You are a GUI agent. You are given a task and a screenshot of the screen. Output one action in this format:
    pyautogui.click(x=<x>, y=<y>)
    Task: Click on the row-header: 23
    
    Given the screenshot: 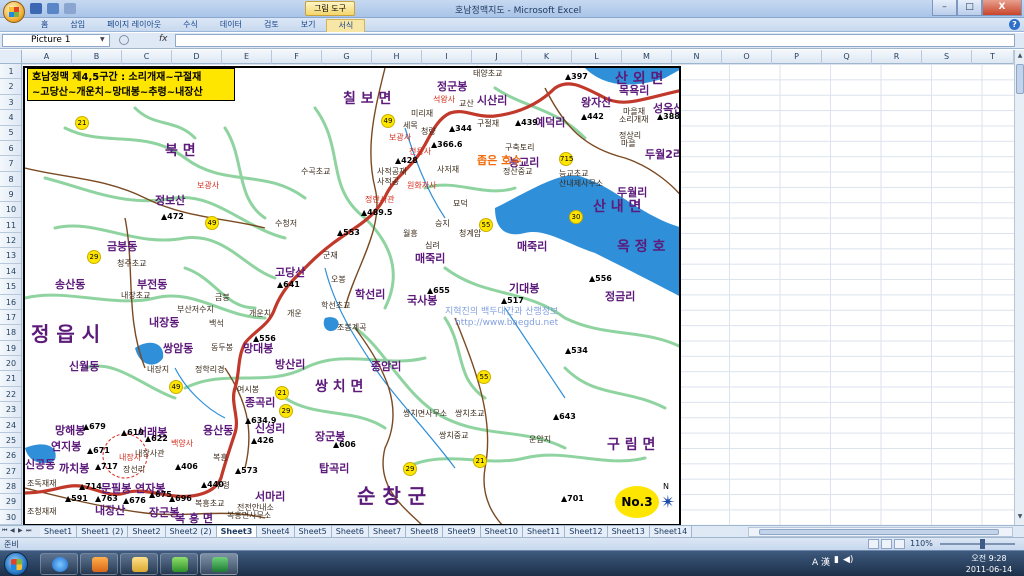 What is the action you would take?
    pyautogui.click(x=10, y=410)
    